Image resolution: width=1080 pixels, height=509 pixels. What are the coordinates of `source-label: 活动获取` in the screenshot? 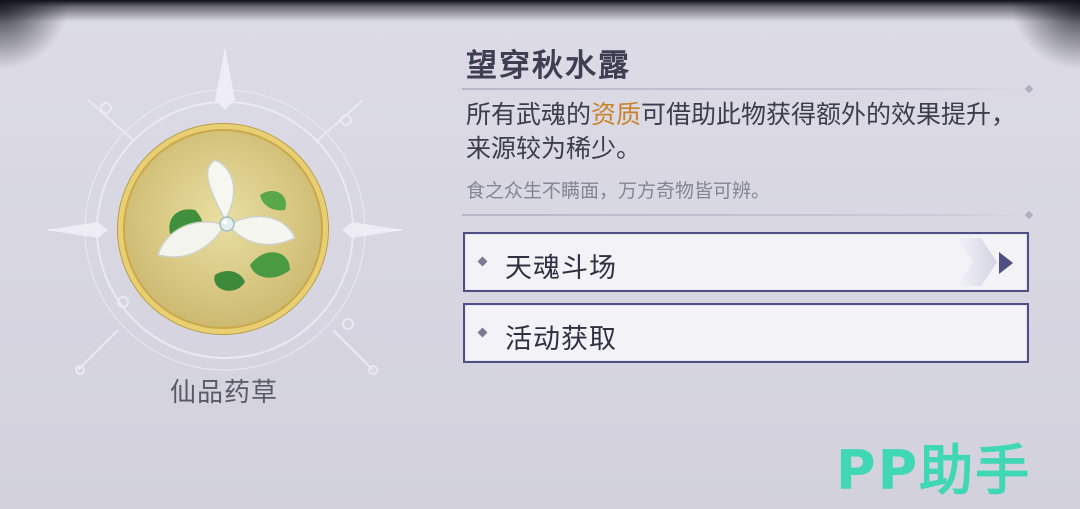 It's located at (561, 339).